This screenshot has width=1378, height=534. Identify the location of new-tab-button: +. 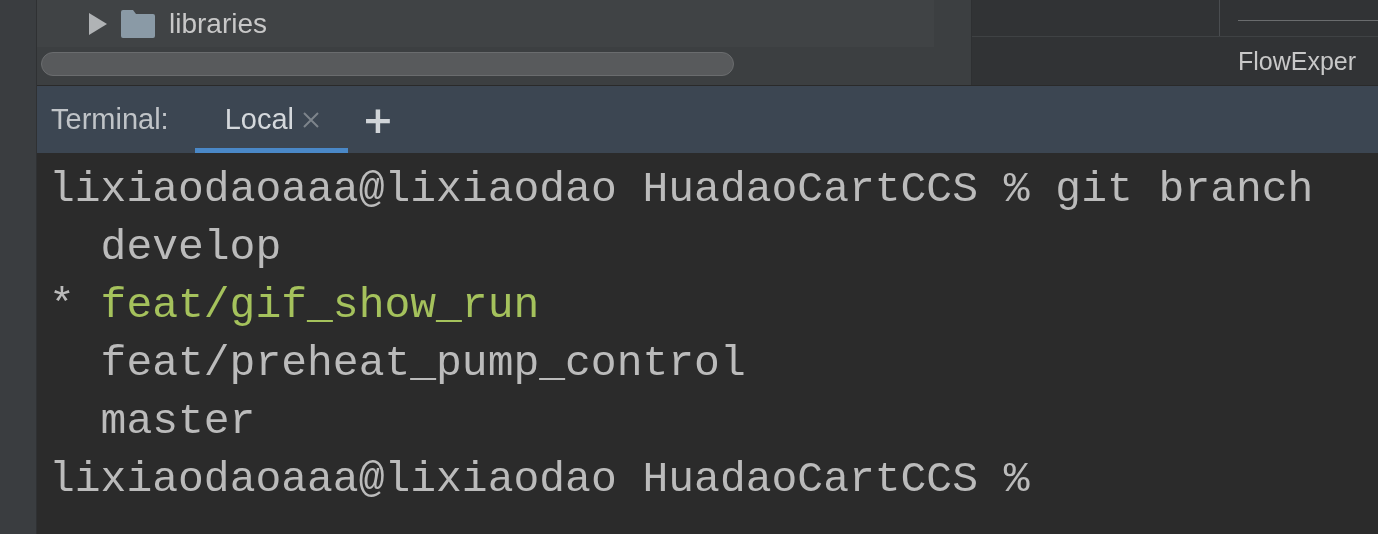
(378, 119).